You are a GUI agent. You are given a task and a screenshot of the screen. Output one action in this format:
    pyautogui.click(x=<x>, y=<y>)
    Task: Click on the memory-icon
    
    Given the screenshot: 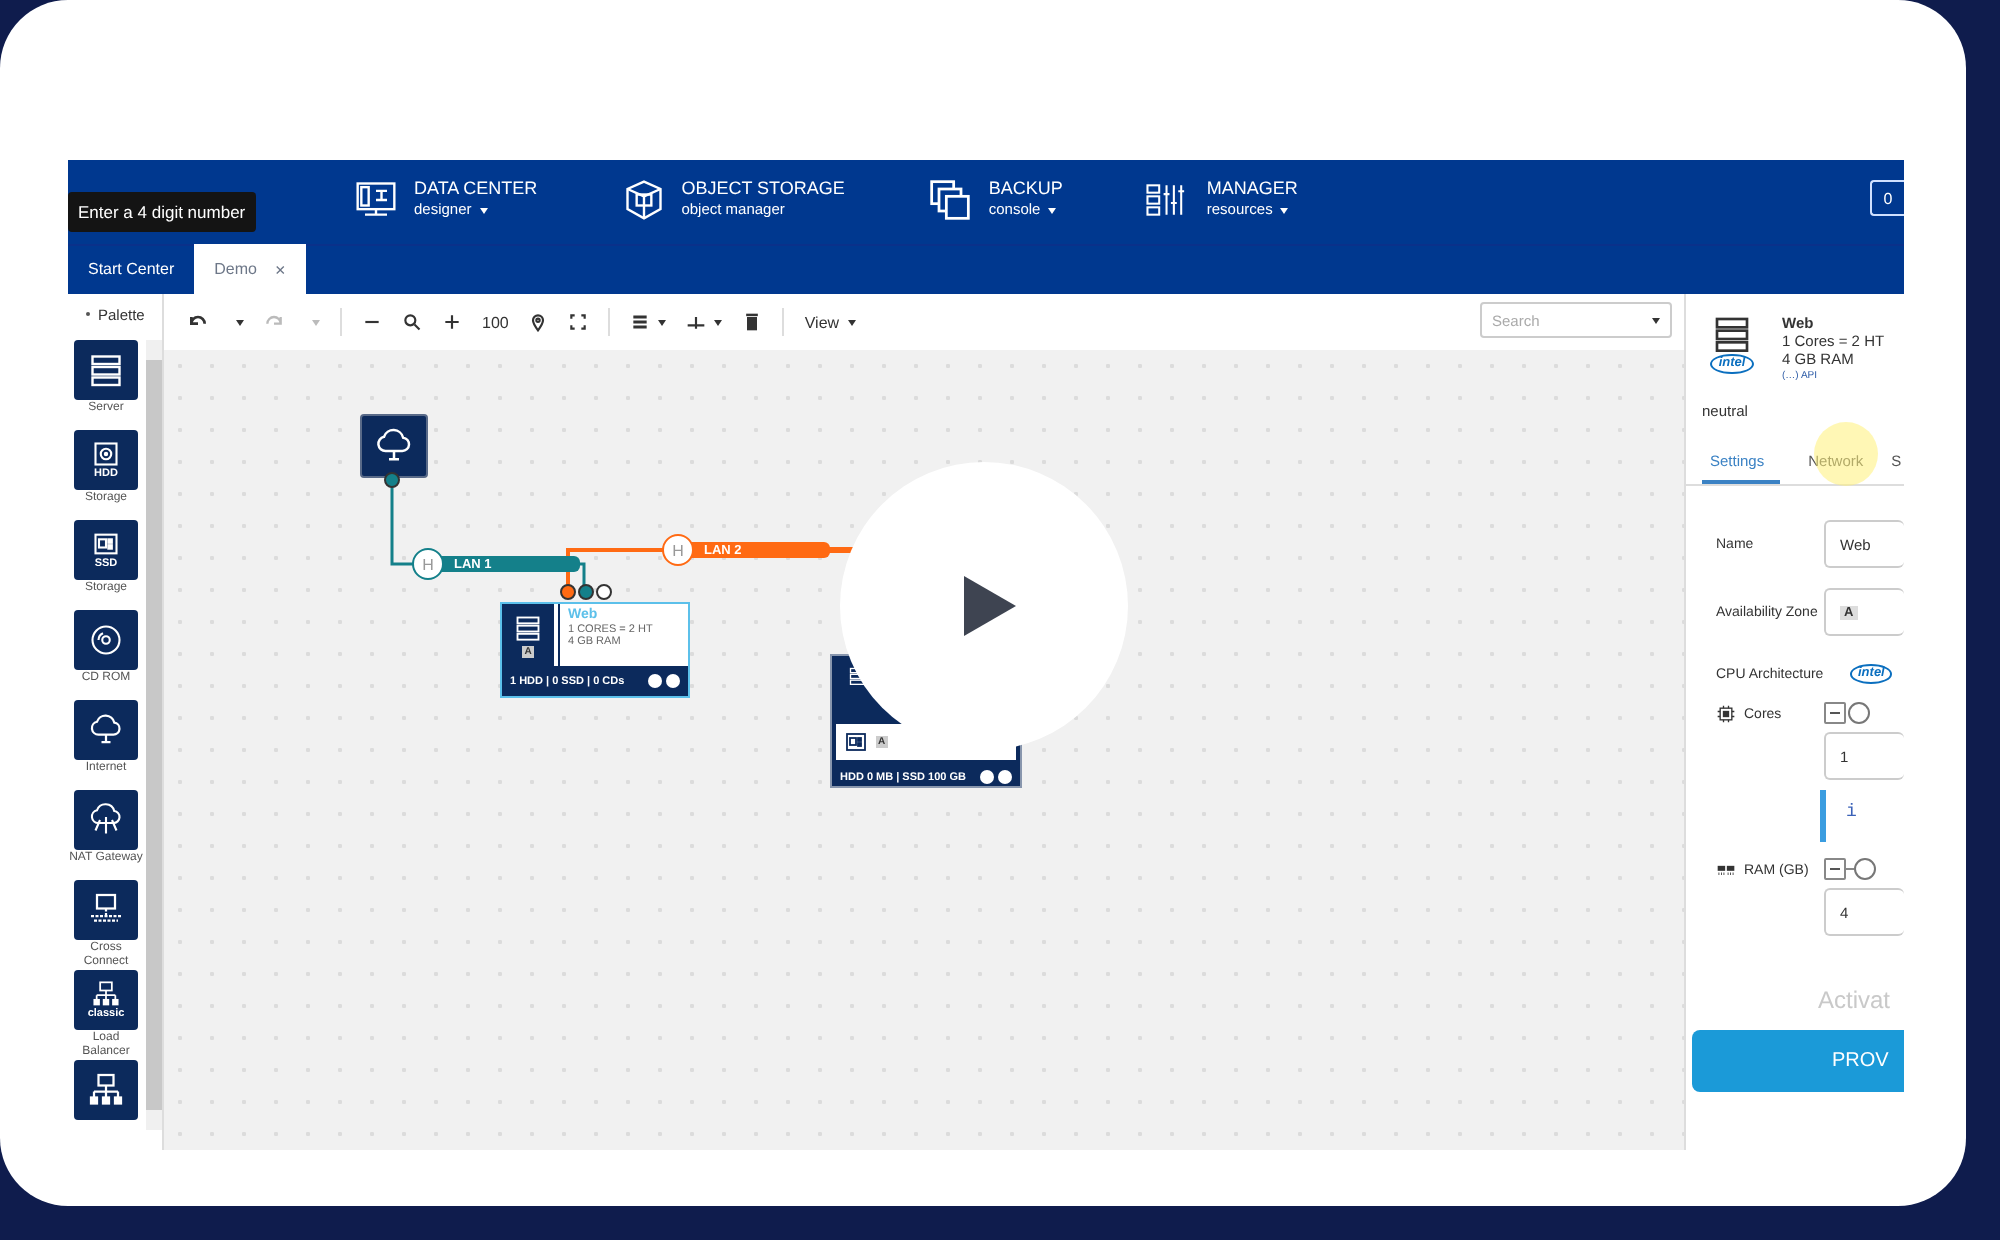 What is the action you would take?
    pyautogui.click(x=1726, y=870)
    